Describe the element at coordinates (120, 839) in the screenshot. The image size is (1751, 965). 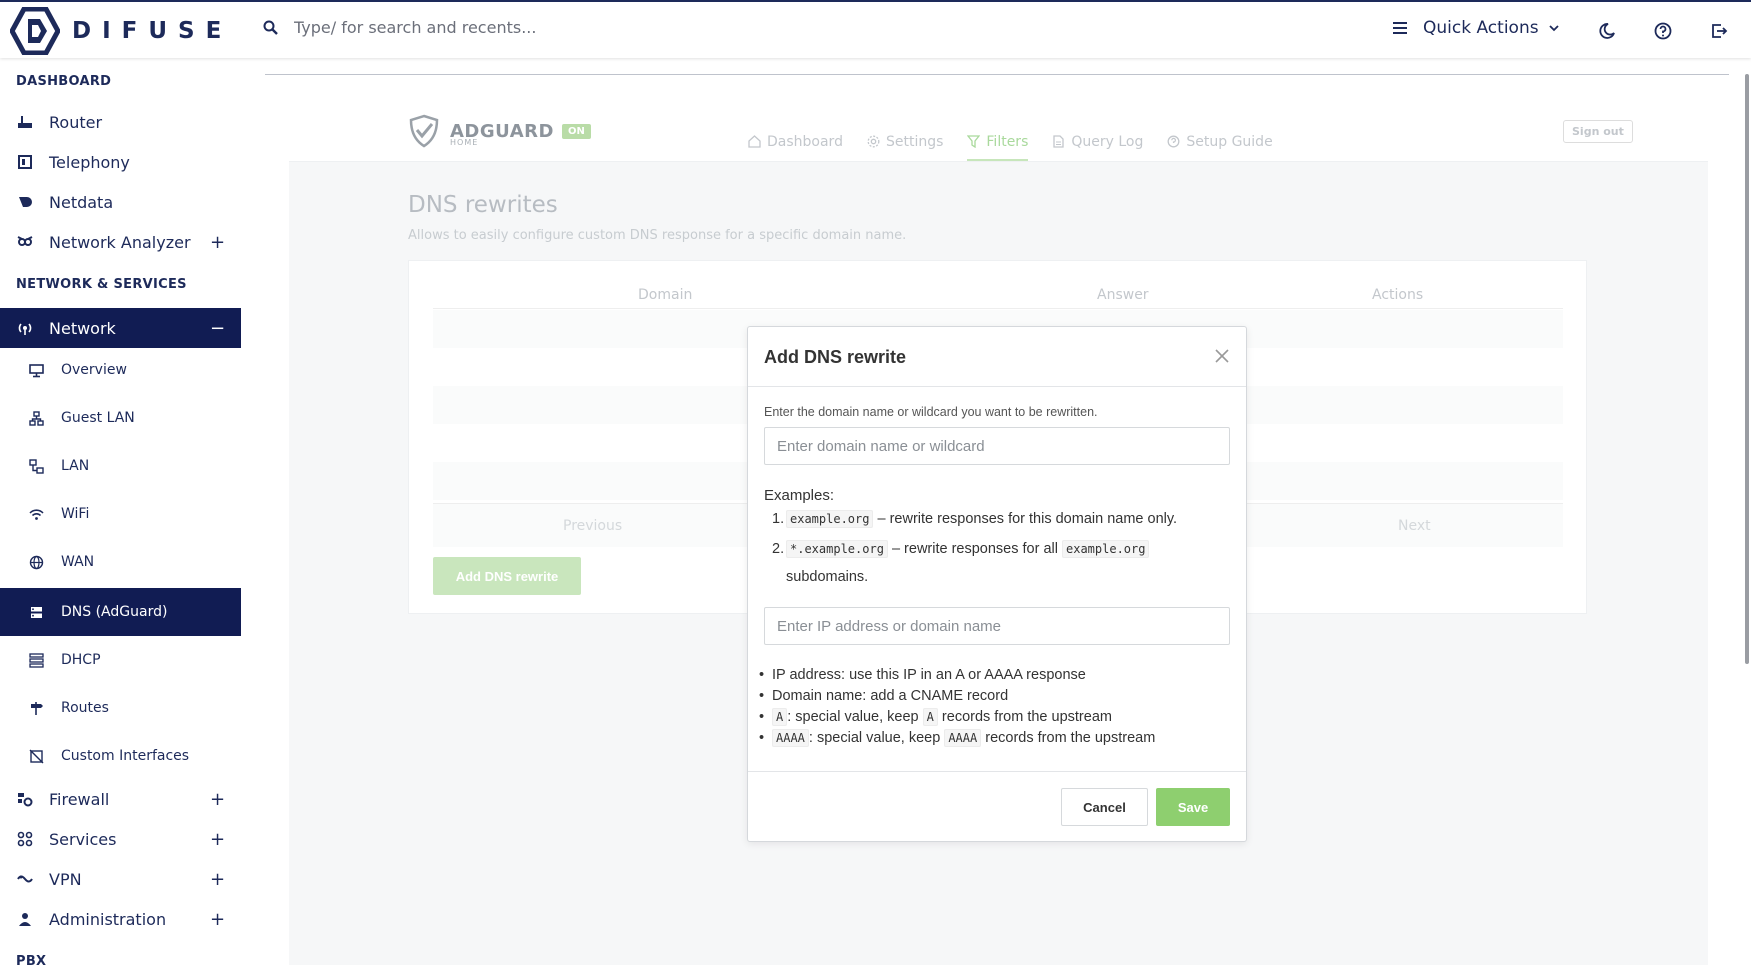
I see `sidebar-item-services: Services +` at that location.